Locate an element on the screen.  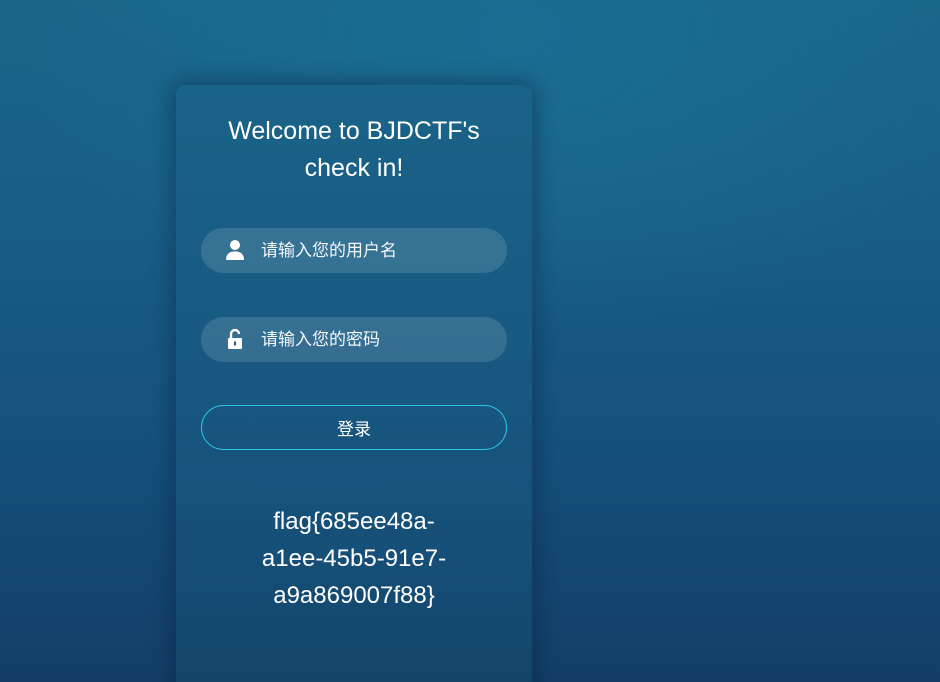
welcome-heading: Welcome to BJDCTF's check in! is located at coordinates (354, 150).